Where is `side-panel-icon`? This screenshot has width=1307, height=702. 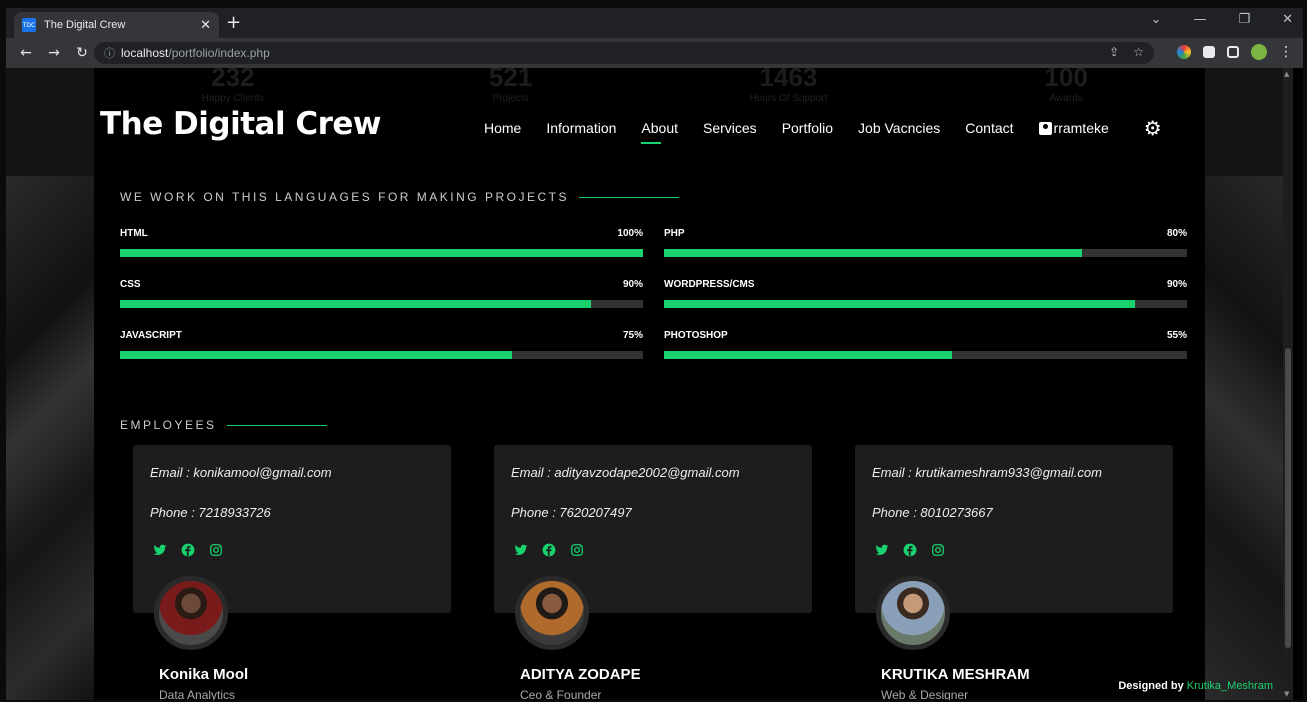 side-panel-icon is located at coordinates (1233, 52).